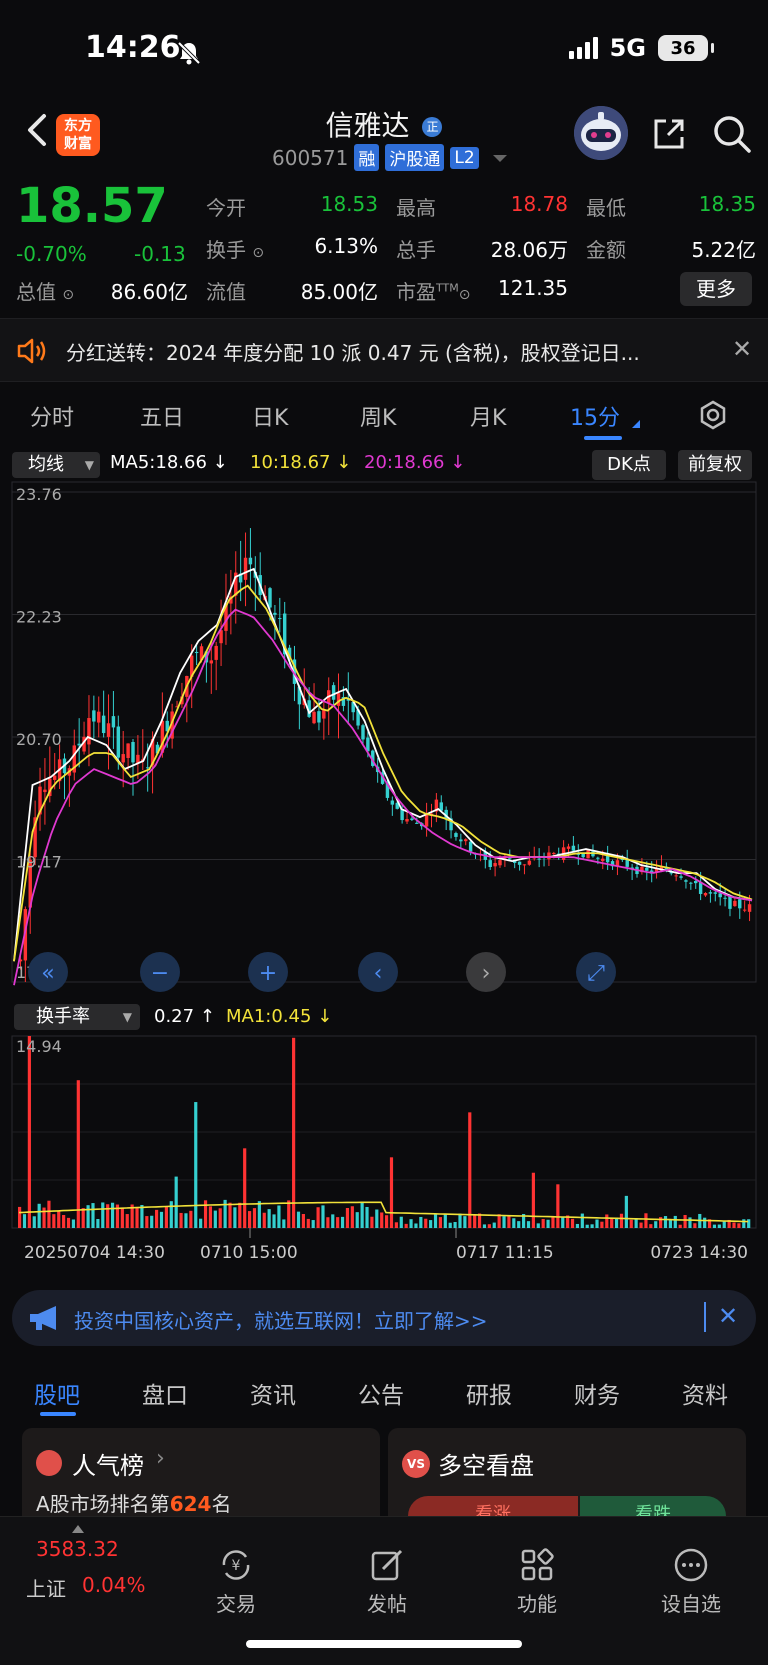 This screenshot has width=768, height=1665. I want to click on zoom-out-icon: −, so click(160, 972).